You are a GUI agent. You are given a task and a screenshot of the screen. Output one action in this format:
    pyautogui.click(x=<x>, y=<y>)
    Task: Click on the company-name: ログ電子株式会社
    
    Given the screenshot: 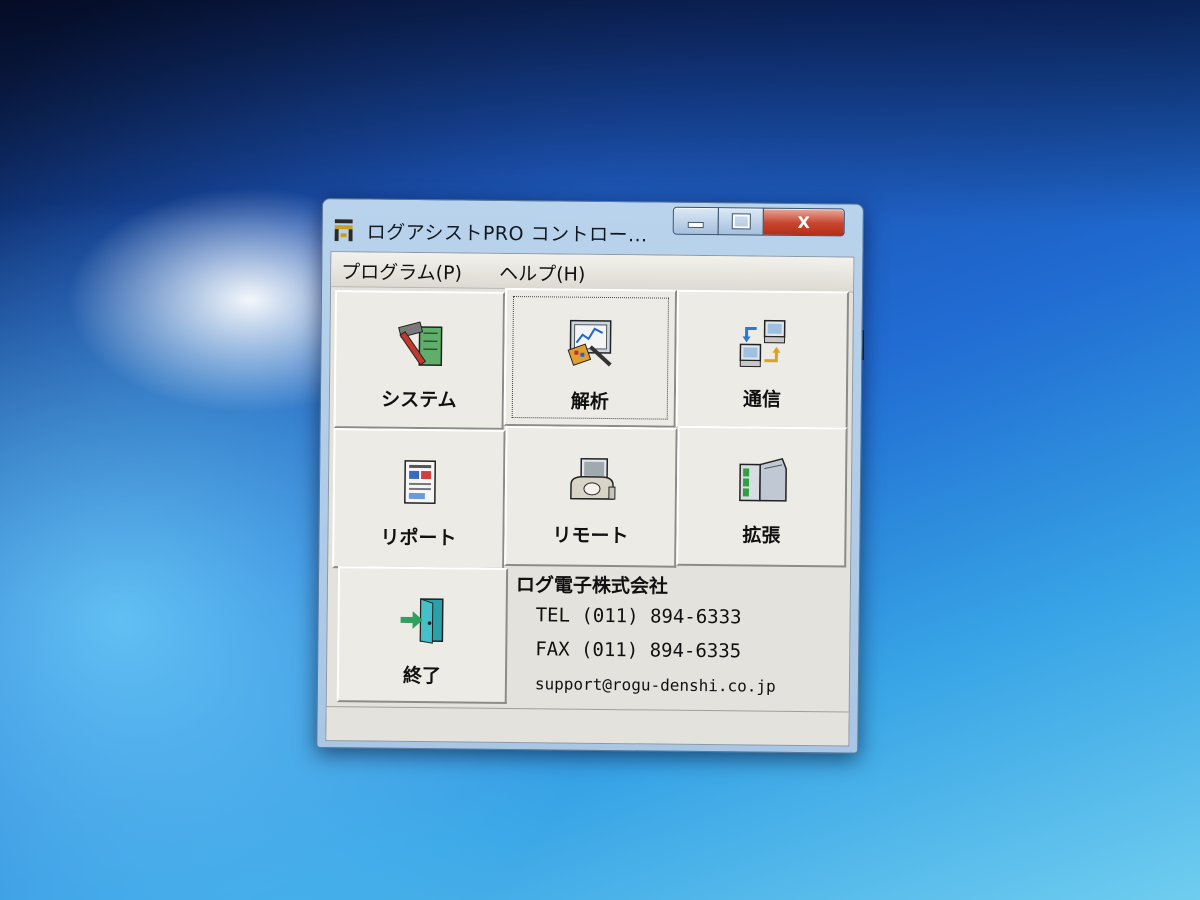 What is the action you would take?
    pyautogui.click(x=592, y=586)
    